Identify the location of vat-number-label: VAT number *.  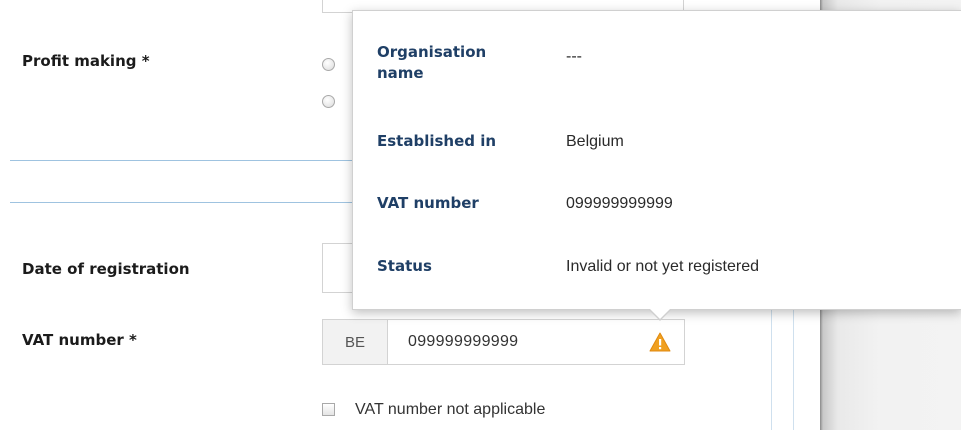
(79, 340).